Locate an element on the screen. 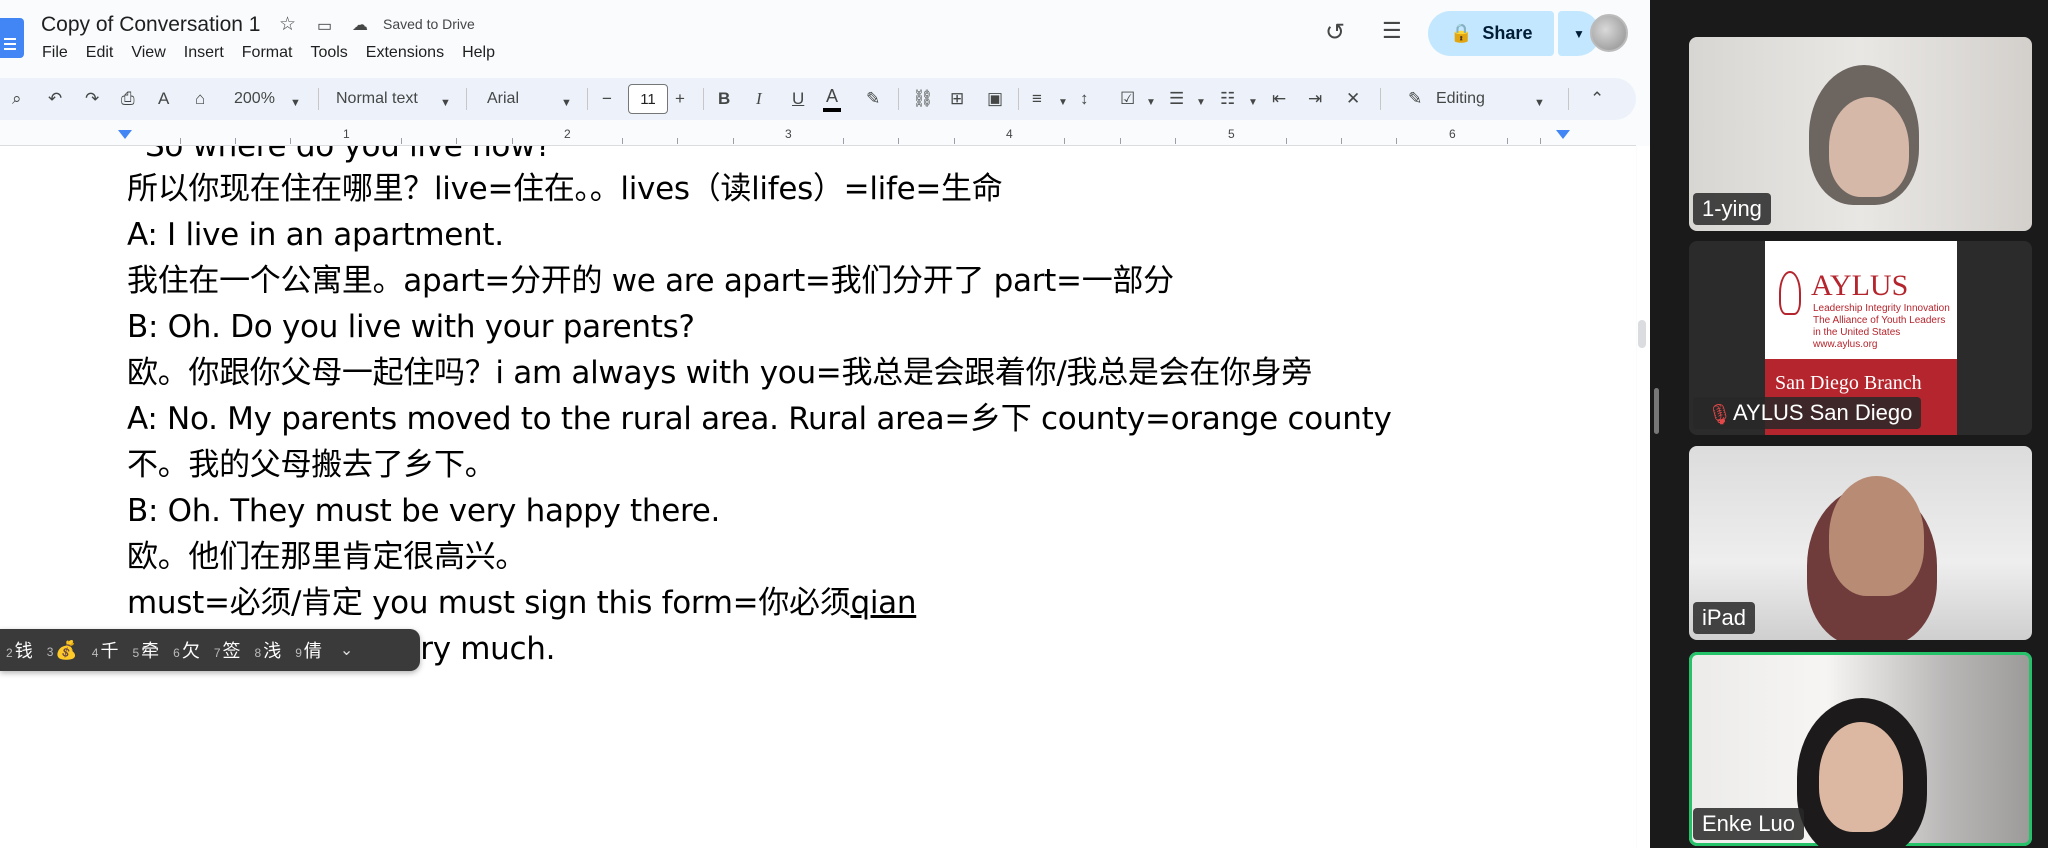 This screenshot has height=848, width=2048. menu-insert: Insert is located at coordinates (204, 53).